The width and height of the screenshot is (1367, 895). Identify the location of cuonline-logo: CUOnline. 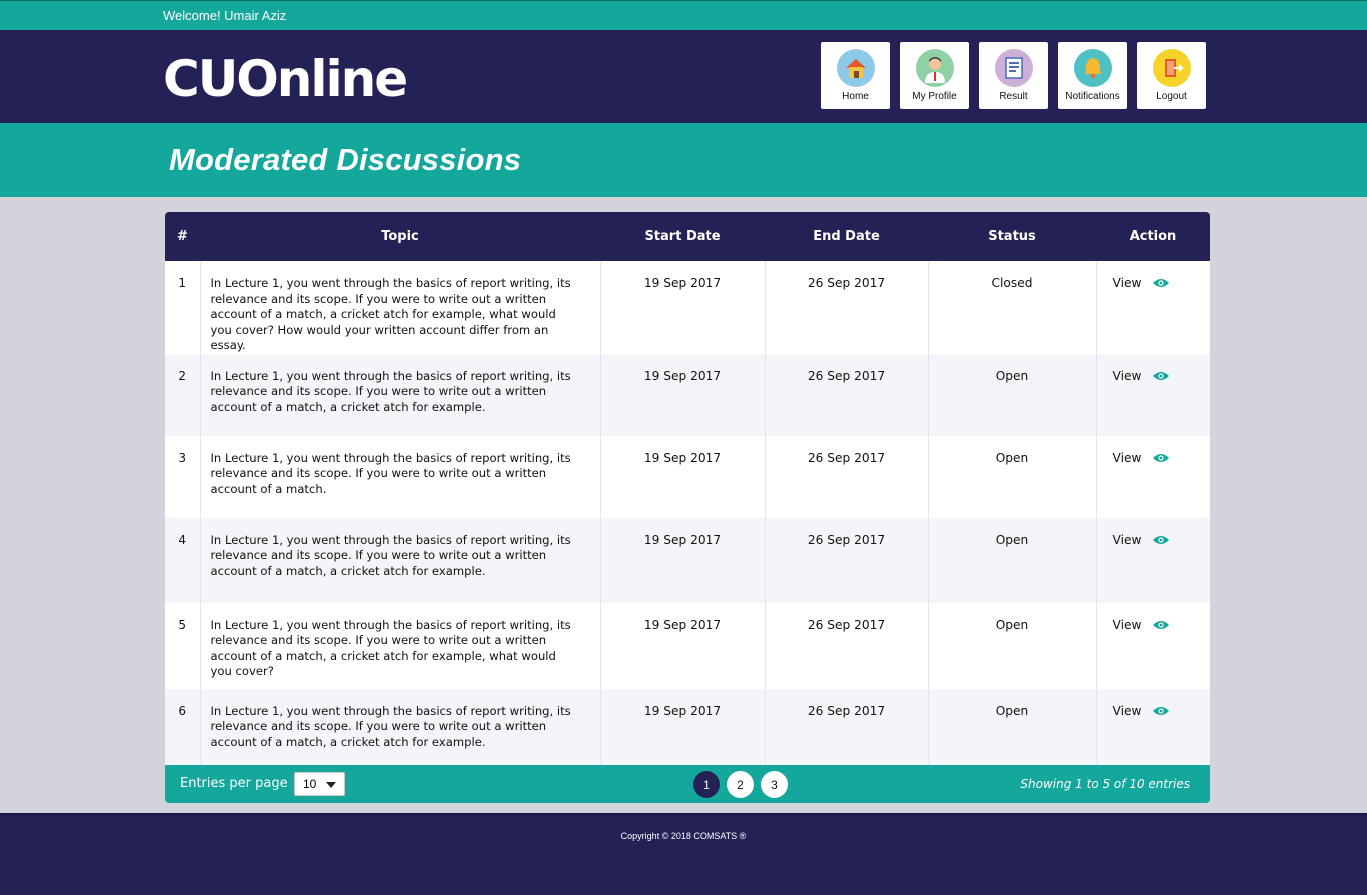
(290, 78).